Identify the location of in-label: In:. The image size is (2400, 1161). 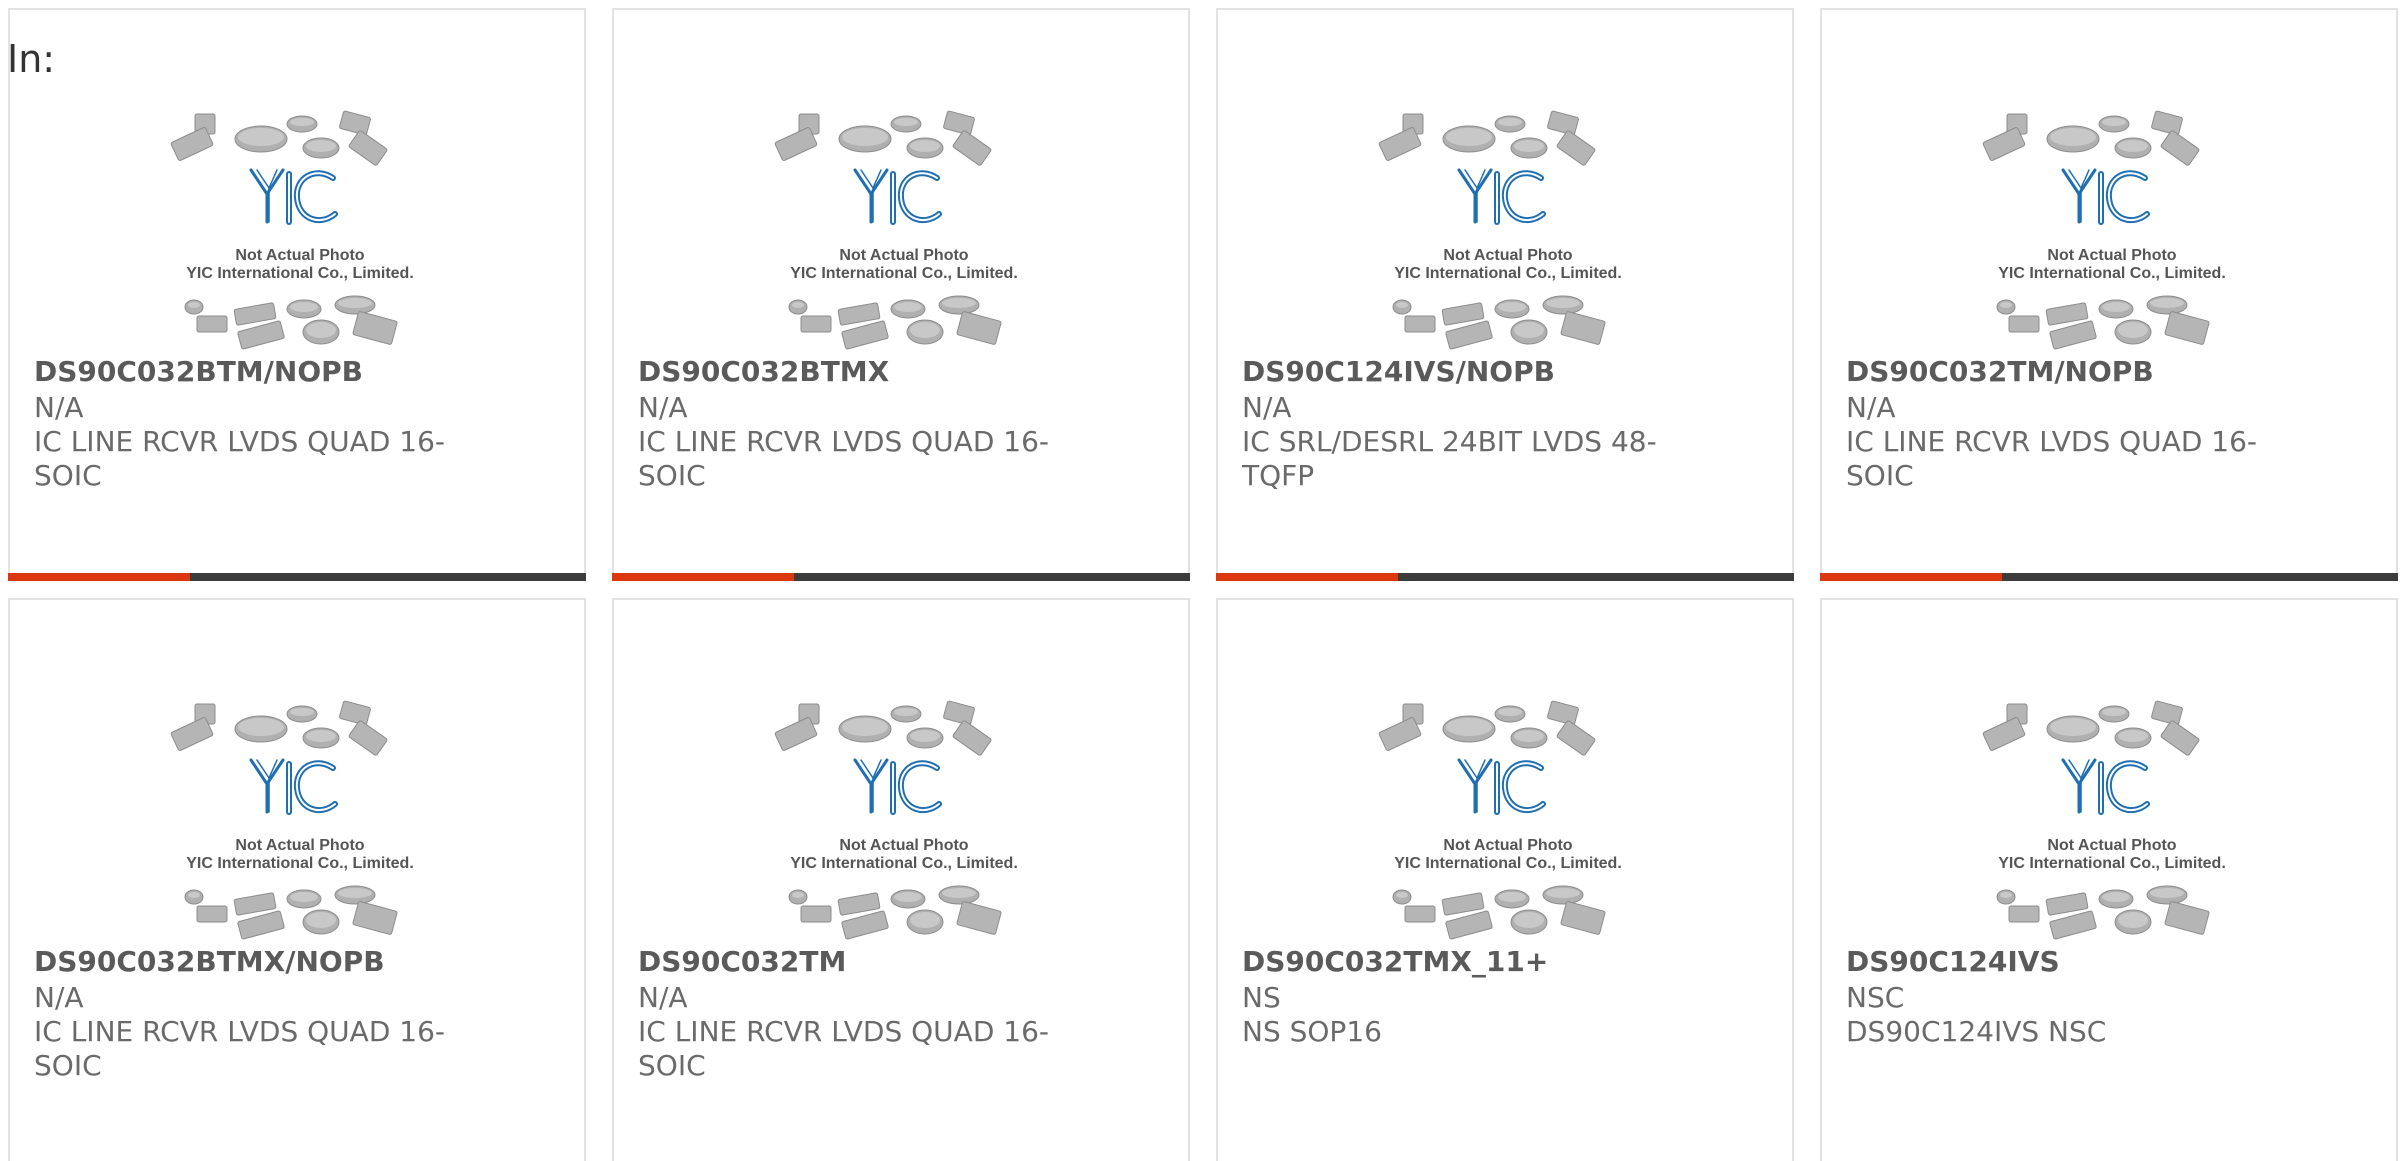
(31, 59).